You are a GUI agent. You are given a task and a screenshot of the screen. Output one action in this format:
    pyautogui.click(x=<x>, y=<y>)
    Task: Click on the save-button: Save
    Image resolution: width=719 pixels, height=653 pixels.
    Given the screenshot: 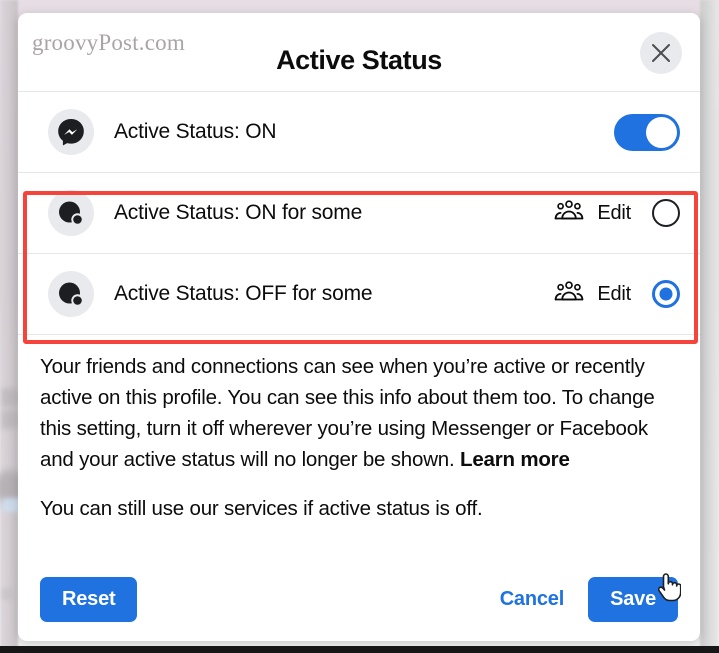 What is the action you would take?
    pyautogui.click(x=633, y=599)
    